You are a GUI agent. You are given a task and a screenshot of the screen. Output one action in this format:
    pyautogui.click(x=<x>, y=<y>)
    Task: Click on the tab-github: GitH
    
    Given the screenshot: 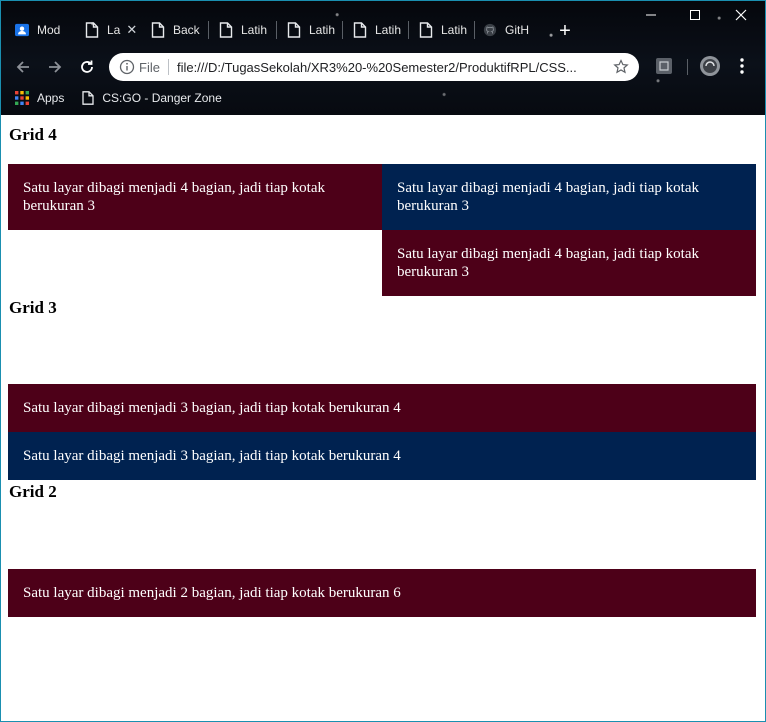 What is the action you would take?
    pyautogui.click(x=512, y=30)
    